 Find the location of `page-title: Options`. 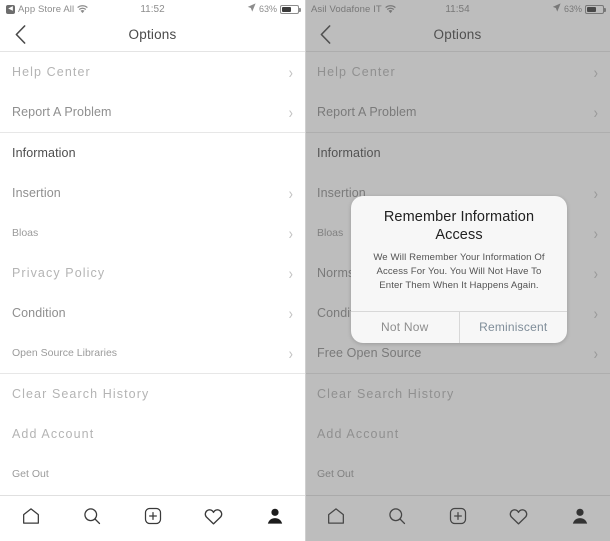

page-title: Options is located at coordinates (152, 34).